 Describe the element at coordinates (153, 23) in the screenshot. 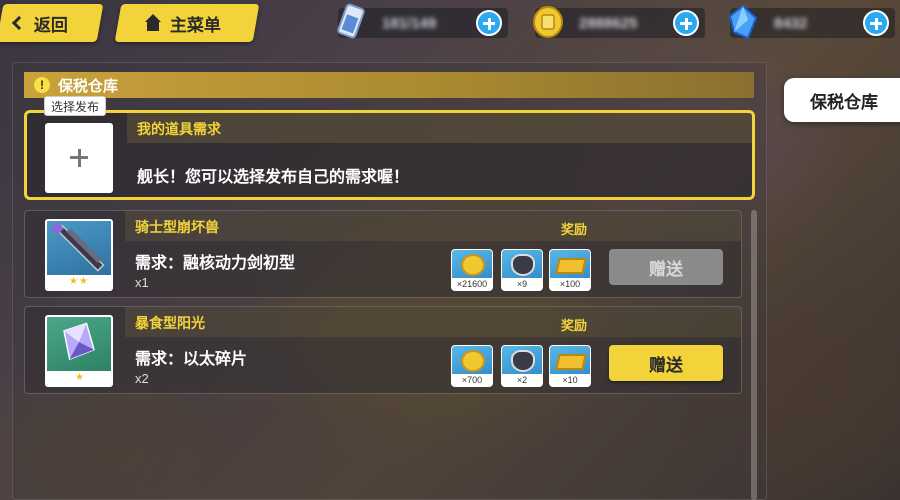

I see `home-icon` at that location.